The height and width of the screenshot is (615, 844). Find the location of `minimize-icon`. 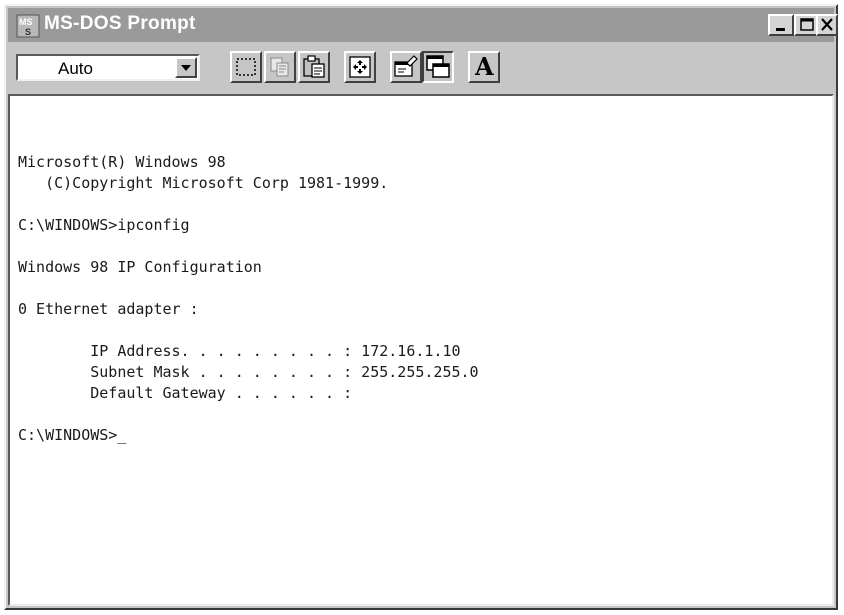

minimize-icon is located at coordinates (780, 29).